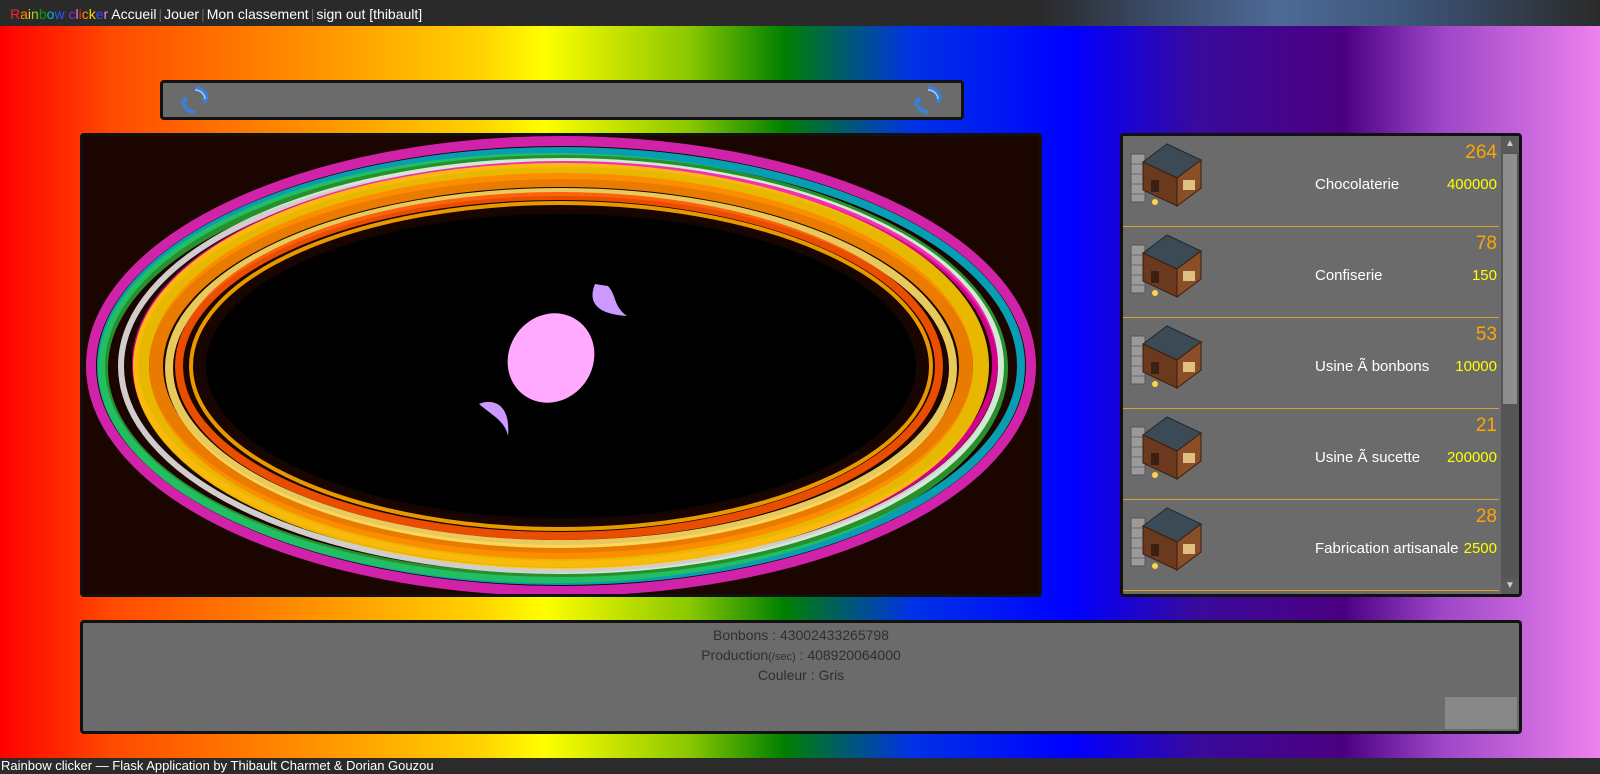  I want to click on production-unit: (/sec), so click(782, 657).